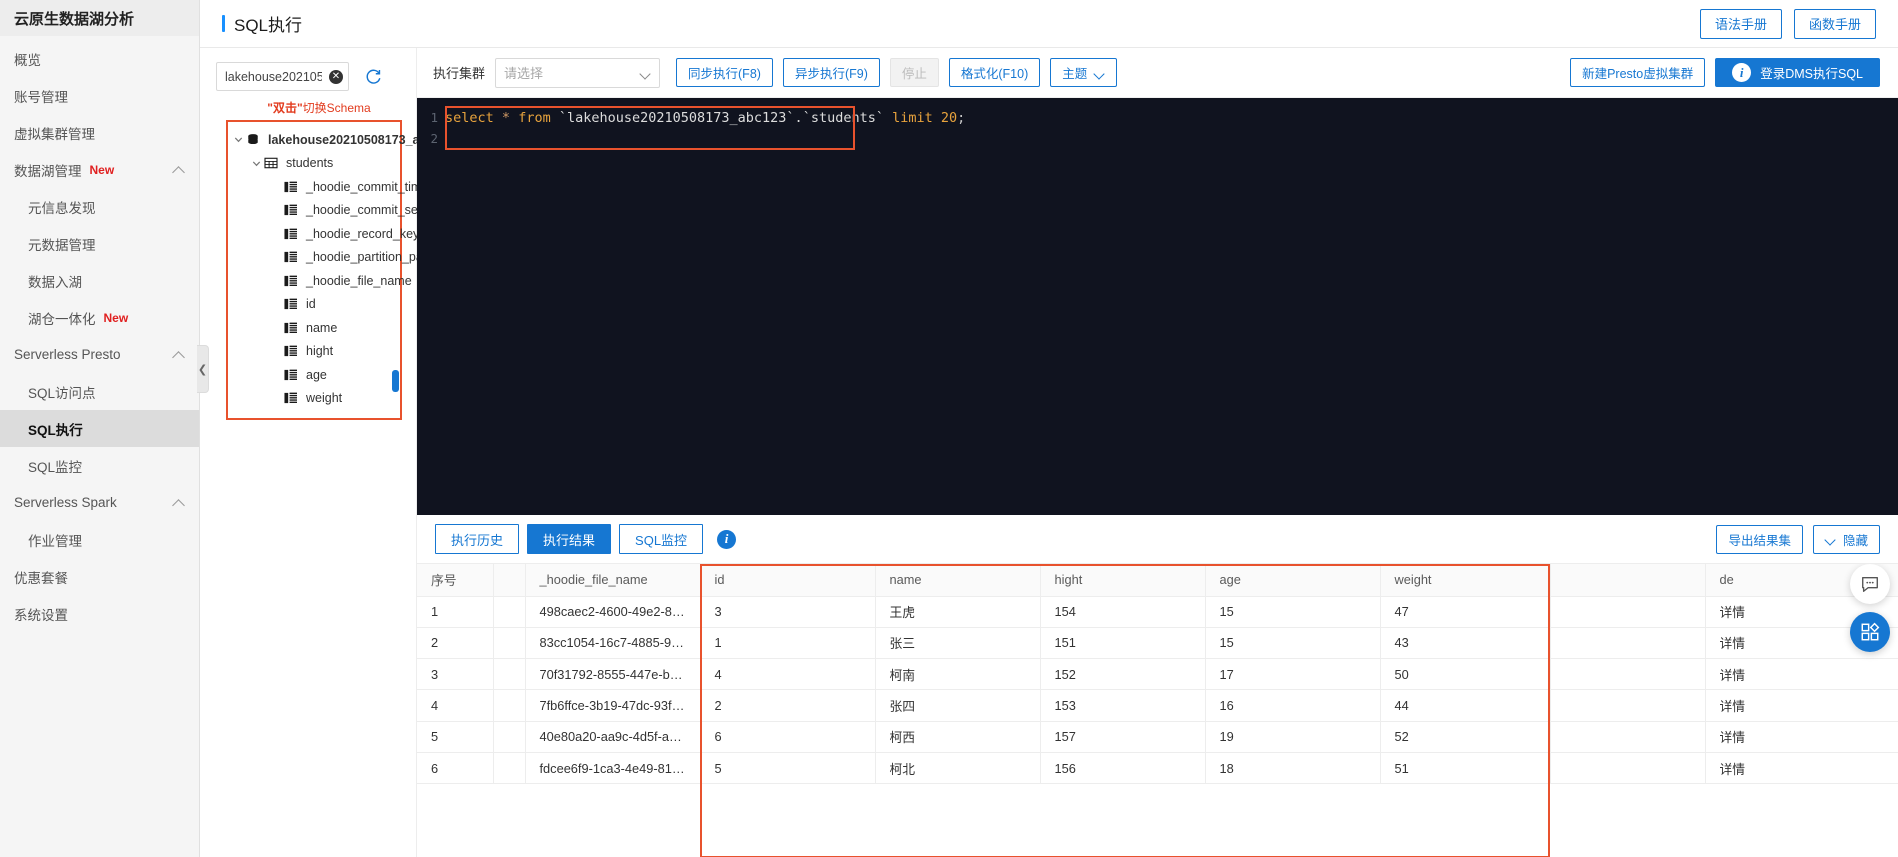  Describe the element at coordinates (99, 58) in the screenshot. I see `sidebar-item-0: 概览` at that location.